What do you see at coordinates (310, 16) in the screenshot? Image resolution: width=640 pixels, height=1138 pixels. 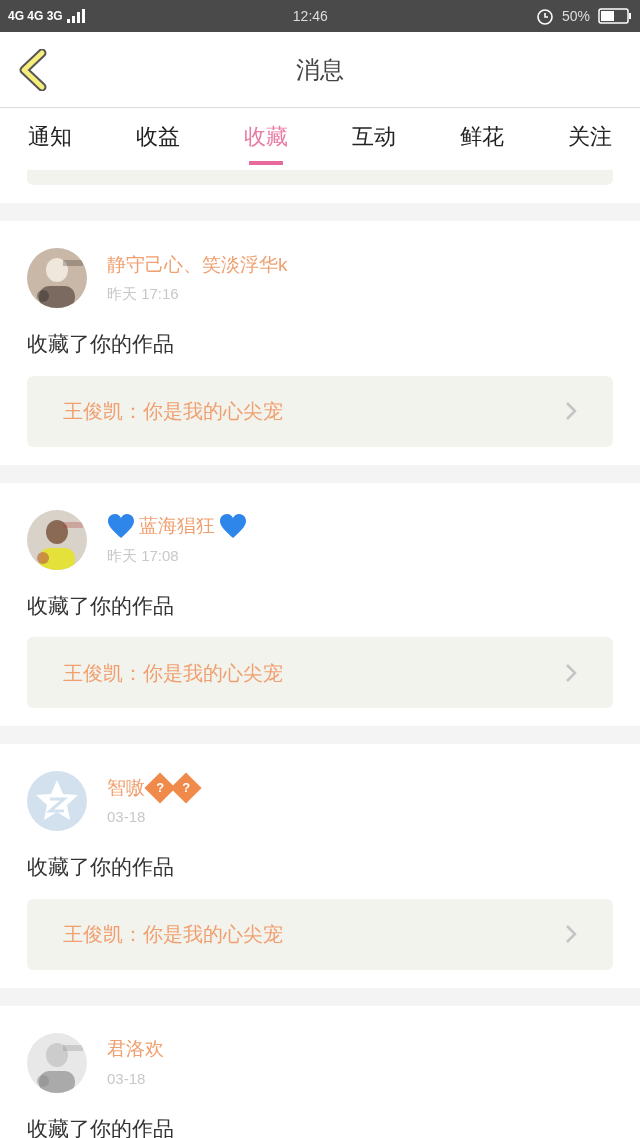 I see `clock-time: 12:46` at bounding box center [310, 16].